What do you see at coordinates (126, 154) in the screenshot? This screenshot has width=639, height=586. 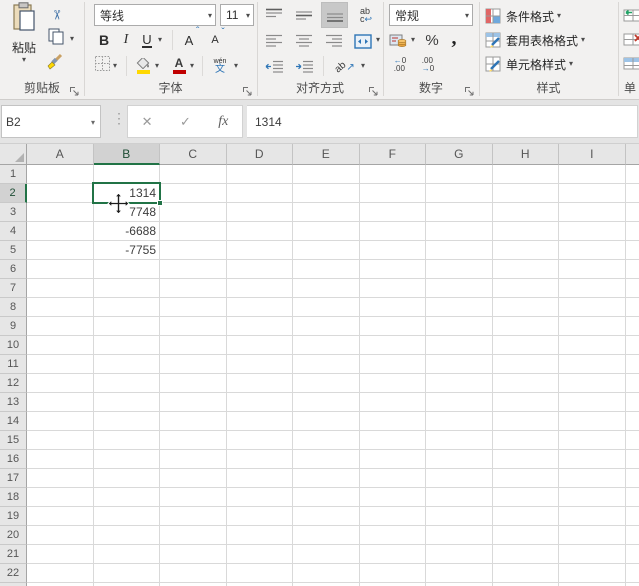 I see `column-header-B: B` at bounding box center [126, 154].